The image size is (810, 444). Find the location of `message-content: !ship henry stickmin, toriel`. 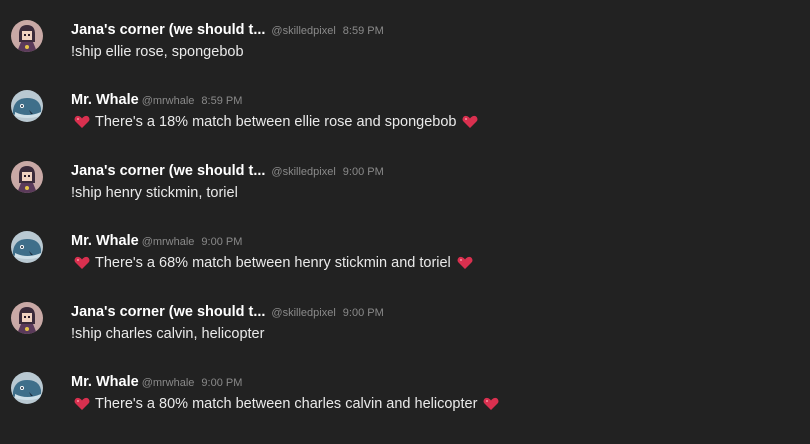

message-content: !ship henry stickmin, toriel is located at coordinates (154, 193).